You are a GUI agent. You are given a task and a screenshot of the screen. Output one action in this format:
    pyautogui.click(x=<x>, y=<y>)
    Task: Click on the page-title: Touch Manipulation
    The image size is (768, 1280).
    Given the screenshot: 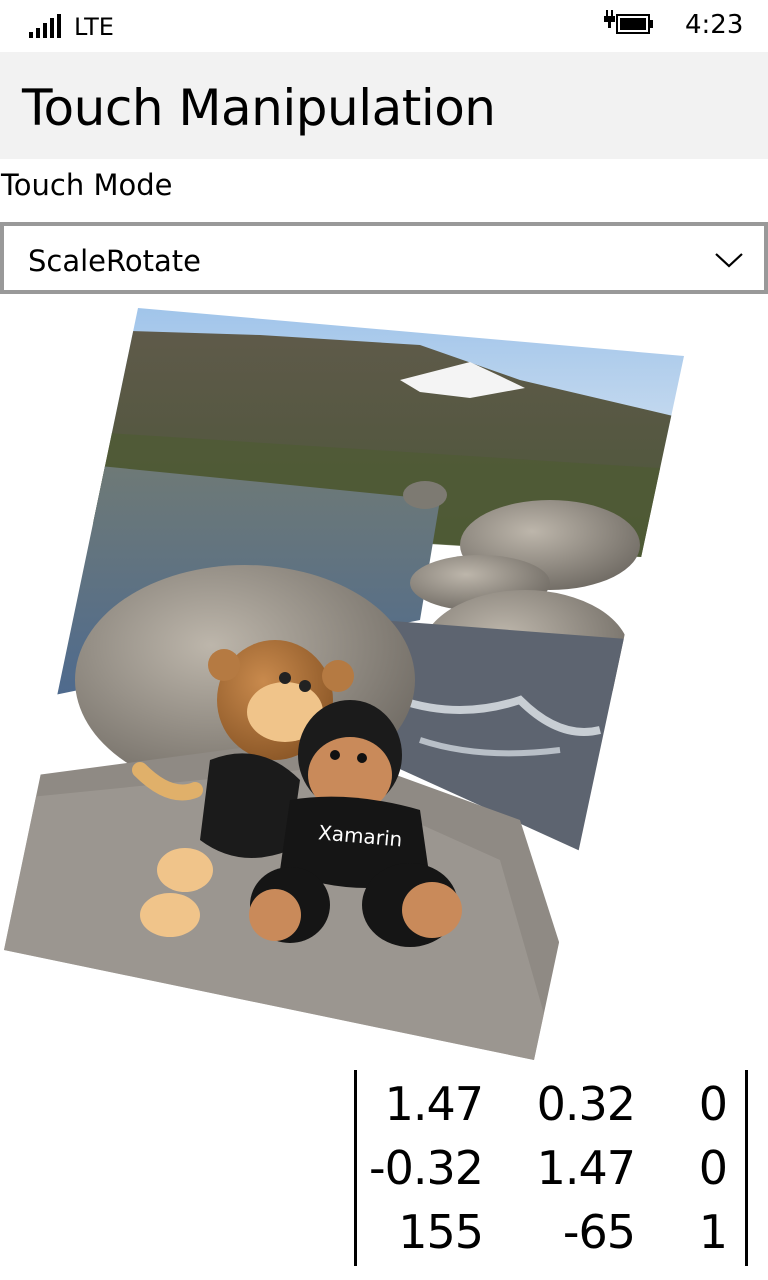 What is the action you would take?
    pyautogui.click(x=259, y=108)
    